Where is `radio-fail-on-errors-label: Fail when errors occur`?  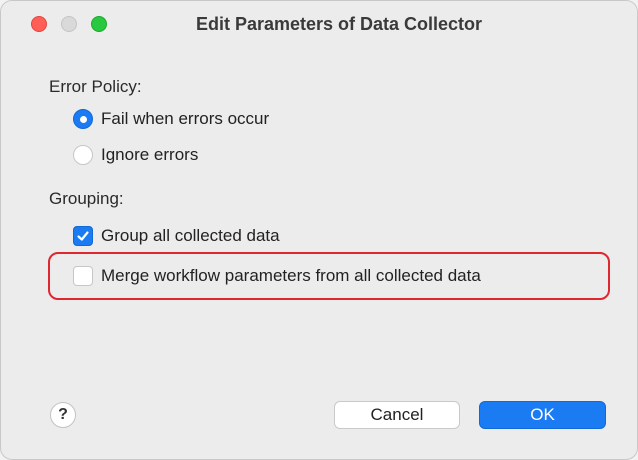
radio-fail-on-errors-label: Fail when errors occur is located at coordinates (185, 119).